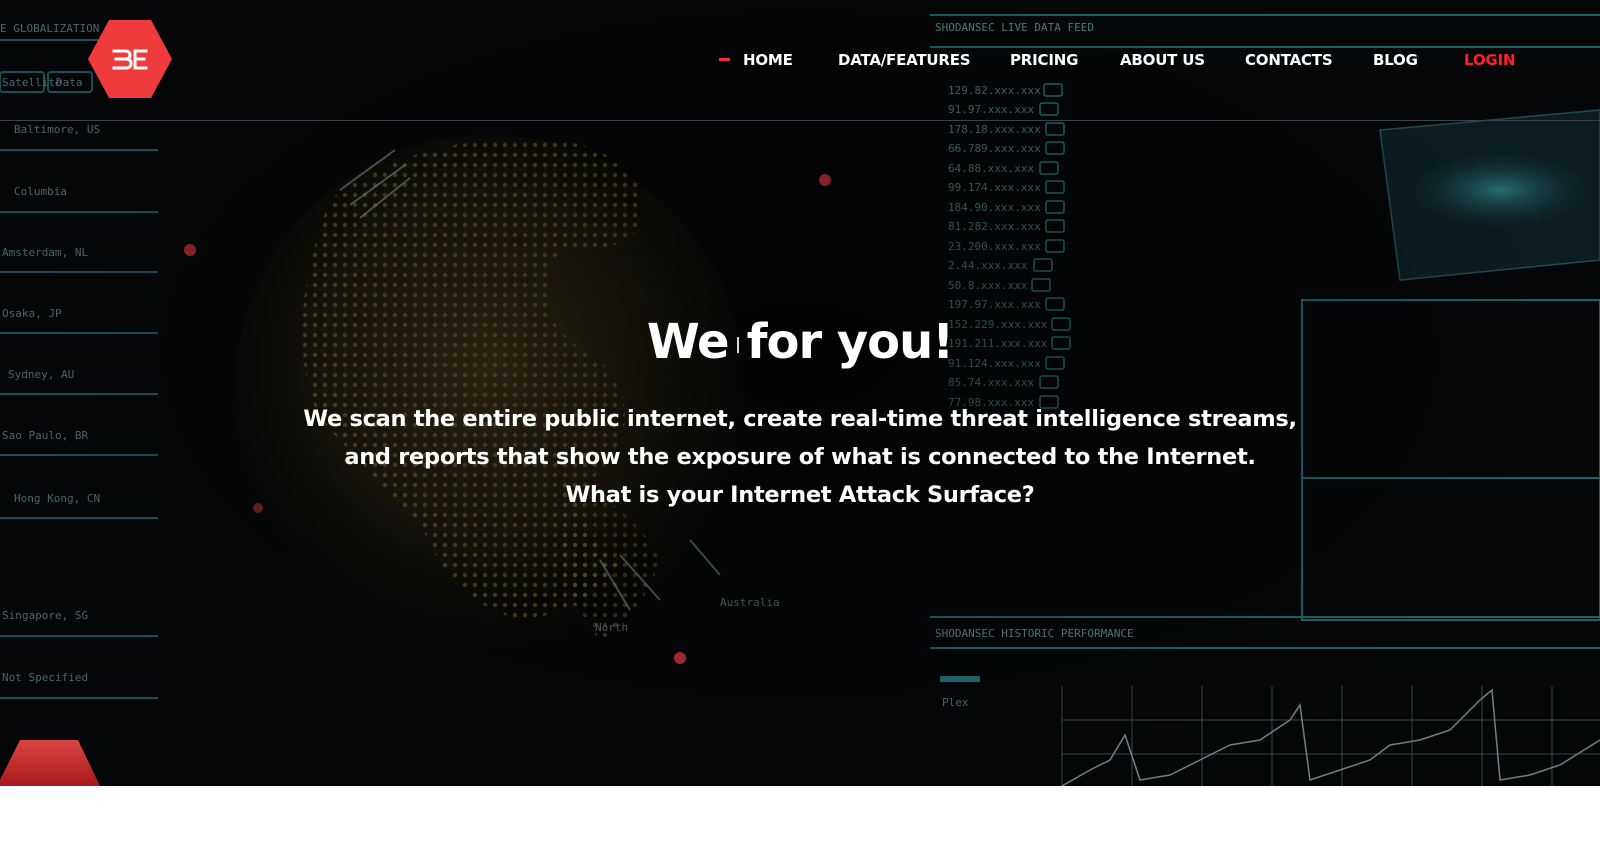 This screenshot has height=865, width=1600. Describe the element at coordinates (1044, 60) in the screenshot. I see `nav-pricing: PRICING` at that location.